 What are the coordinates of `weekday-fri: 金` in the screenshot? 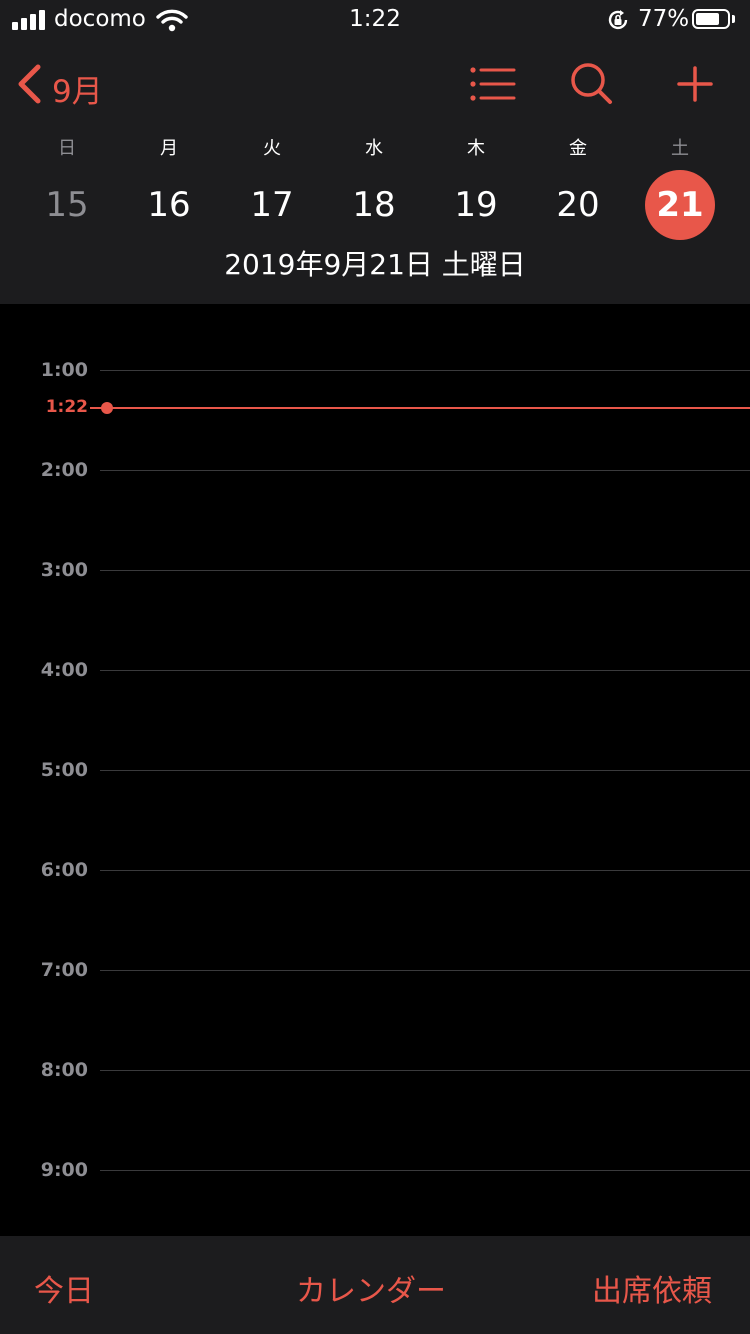 It's located at (578, 148).